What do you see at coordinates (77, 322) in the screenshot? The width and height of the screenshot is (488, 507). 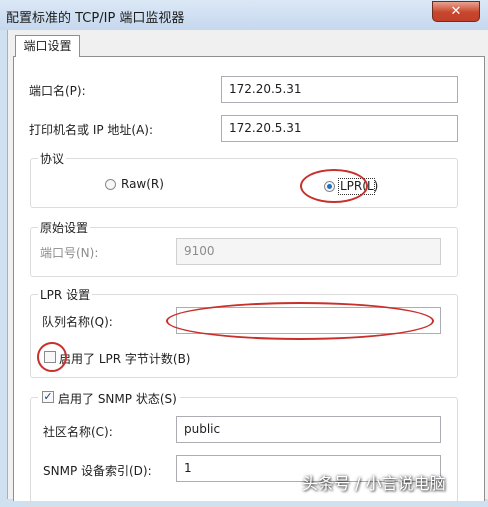 I see `queue-name-label: 队列名称(Q):` at bounding box center [77, 322].